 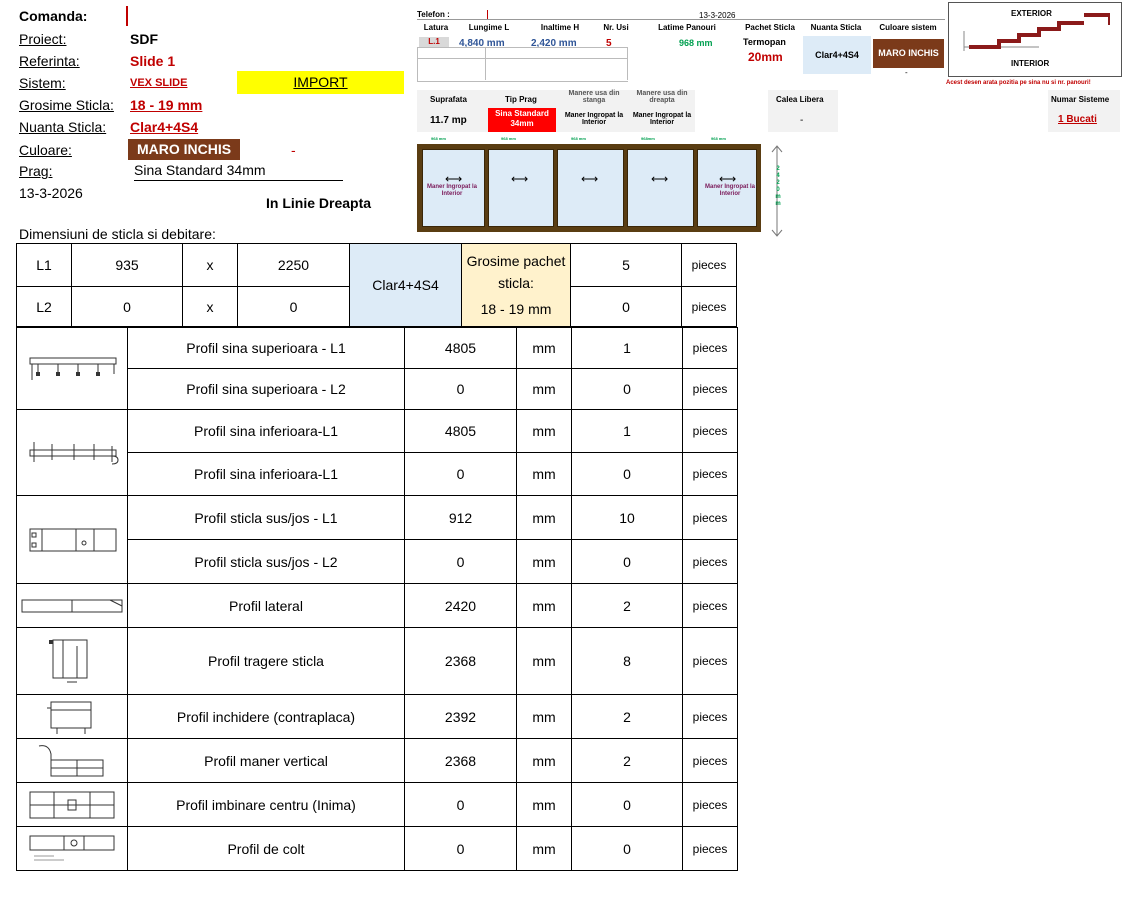 What do you see at coordinates (72, 661) in the screenshot?
I see `profile-tragere-image` at bounding box center [72, 661].